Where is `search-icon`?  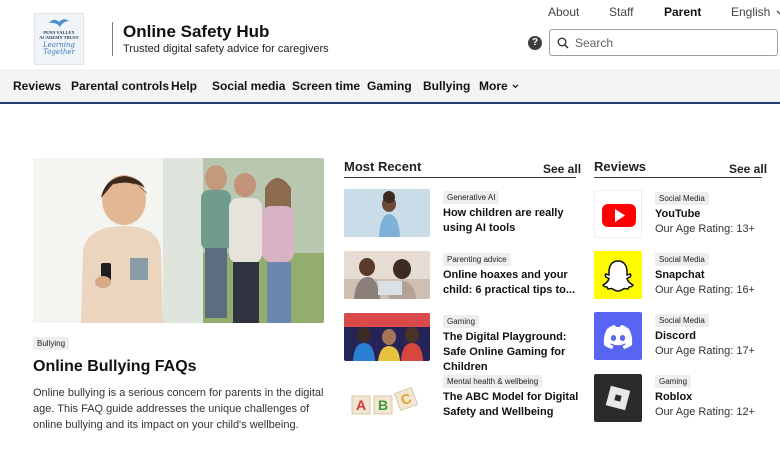 search-icon is located at coordinates (563, 43).